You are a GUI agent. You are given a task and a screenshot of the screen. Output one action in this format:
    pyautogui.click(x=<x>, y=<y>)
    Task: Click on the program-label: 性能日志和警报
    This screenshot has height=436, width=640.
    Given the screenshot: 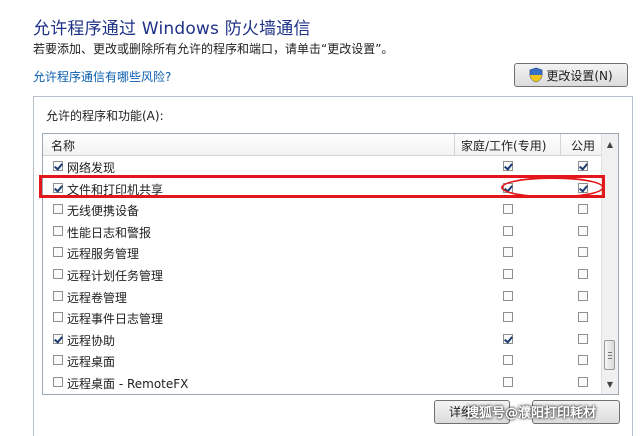 What is the action you would take?
    pyautogui.click(x=109, y=232)
    